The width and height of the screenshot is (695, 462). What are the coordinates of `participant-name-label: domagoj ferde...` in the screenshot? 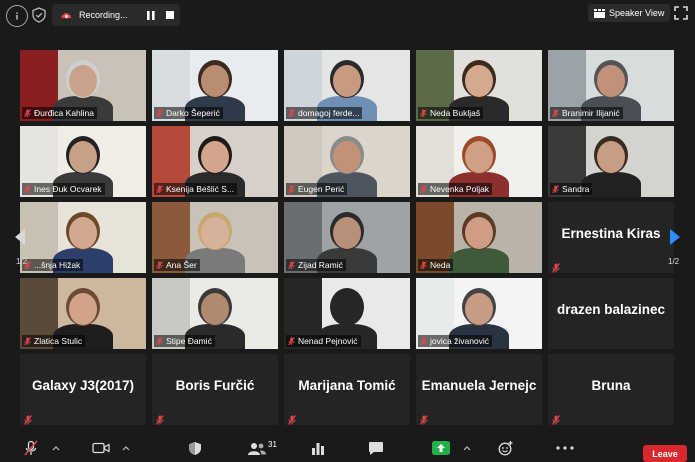 It's located at (324, 113).